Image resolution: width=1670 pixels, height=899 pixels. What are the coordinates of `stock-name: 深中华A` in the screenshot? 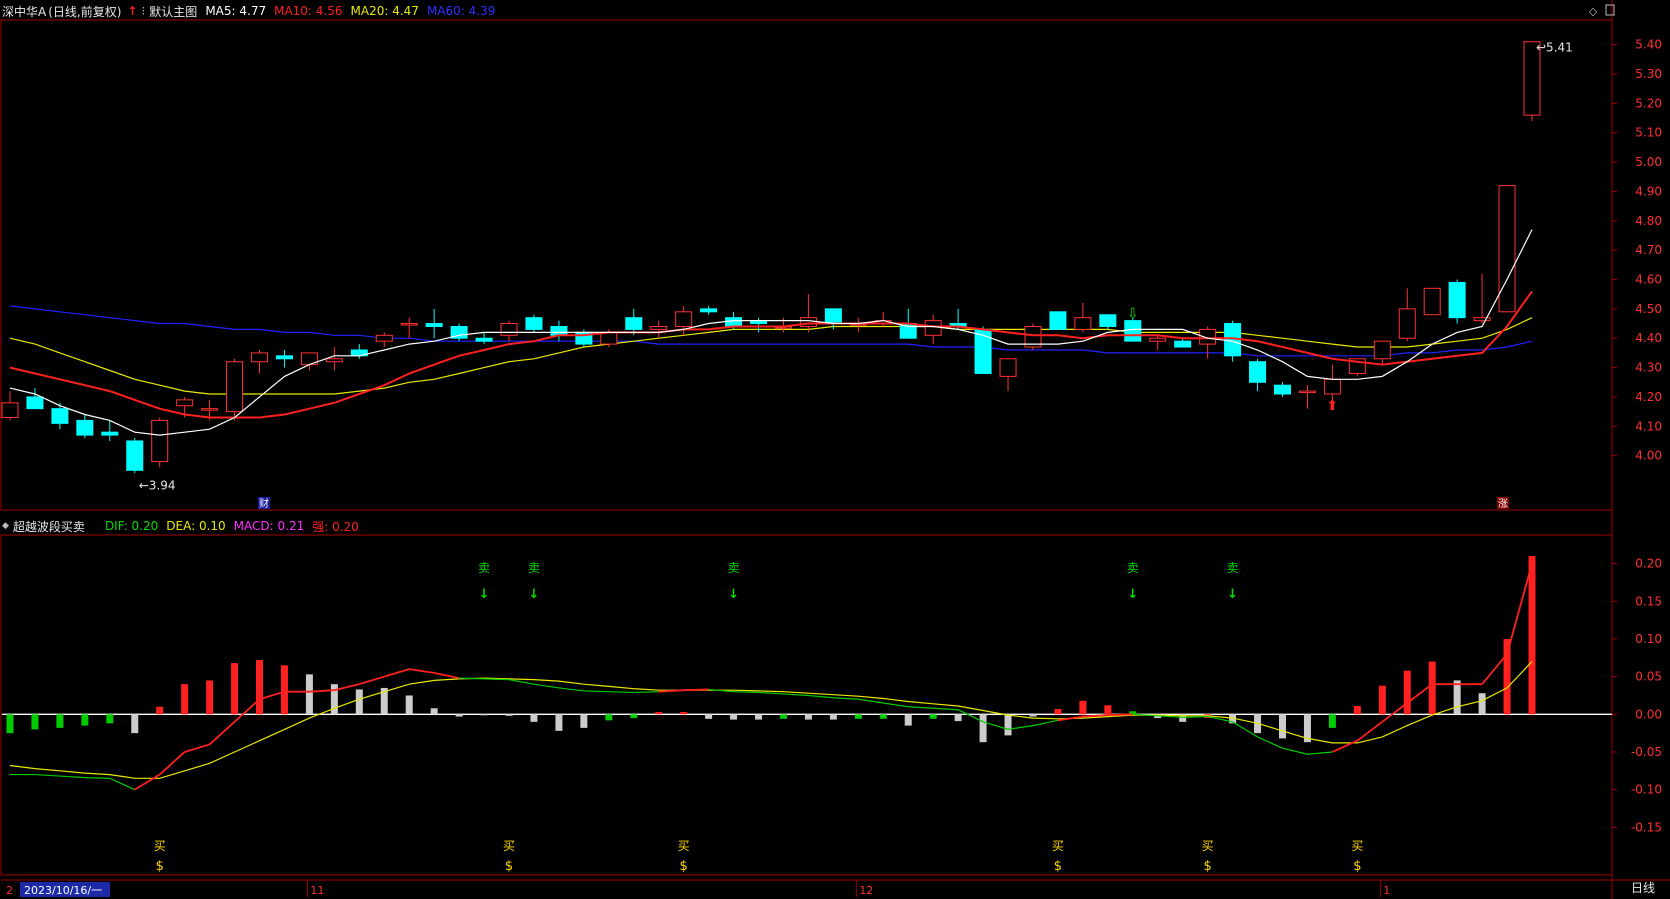 It's located at (24, 11).